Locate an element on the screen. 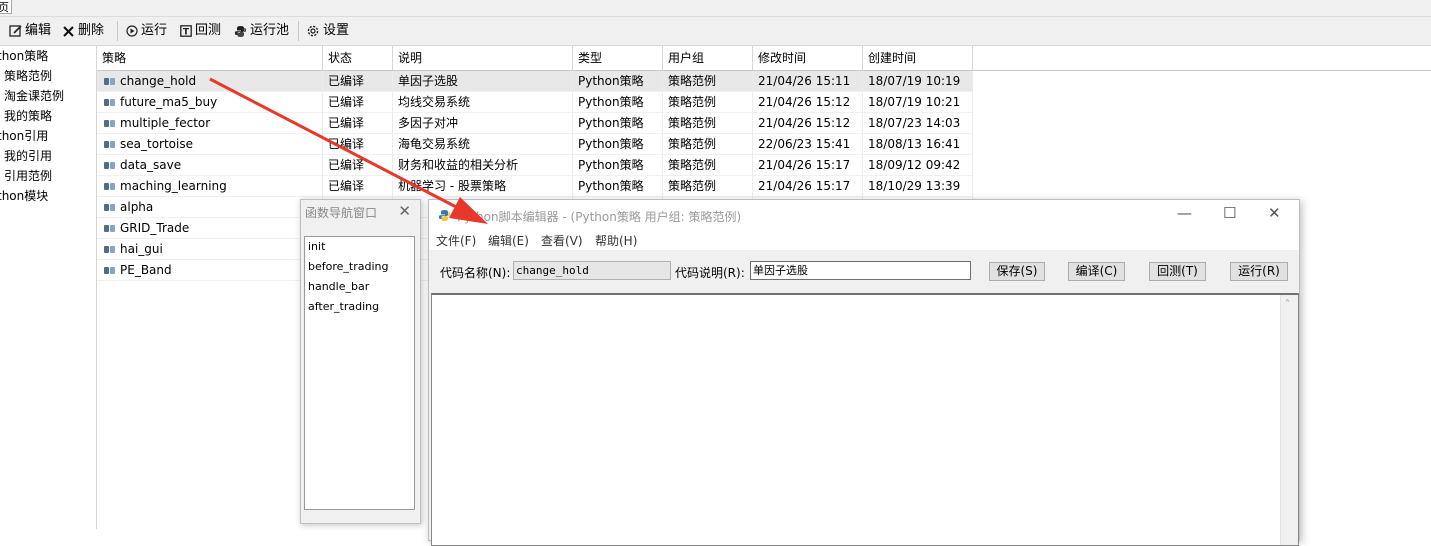 This screenshot has height=546, width=1431. modified-time-cell-text: 21/04/26 15:17 is located at coordinates (804, 165).